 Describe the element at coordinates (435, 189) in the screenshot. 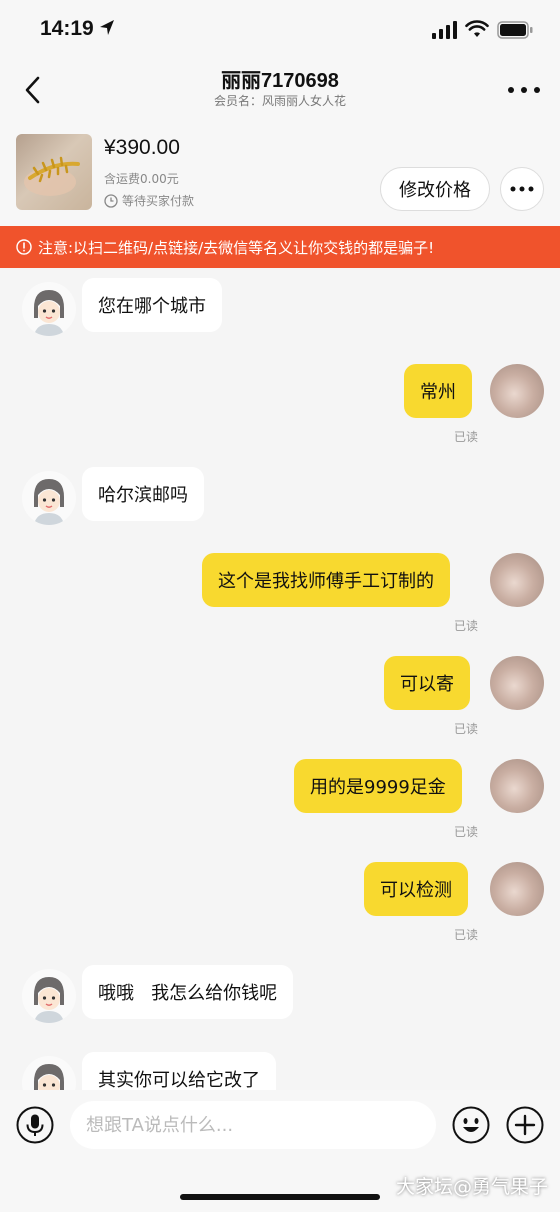

I see `modify-price-button: 修改价格` at that location.